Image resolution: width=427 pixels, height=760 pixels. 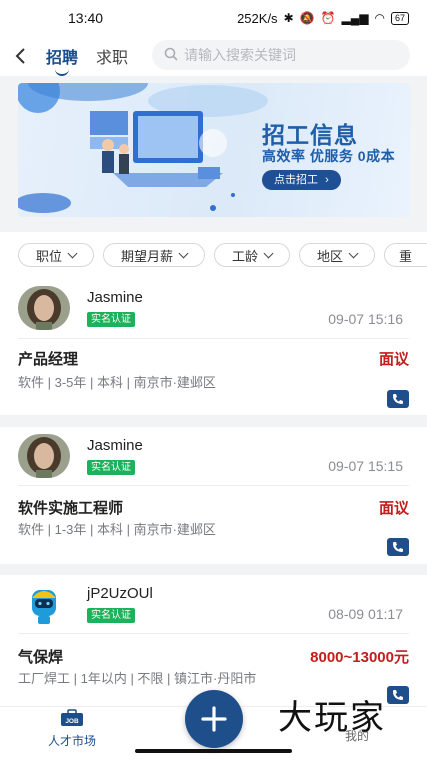 What do you see at coordinates (72, 721) in the screenshot?
I see `svg-text: JOB` at bounding box center [72, 721].